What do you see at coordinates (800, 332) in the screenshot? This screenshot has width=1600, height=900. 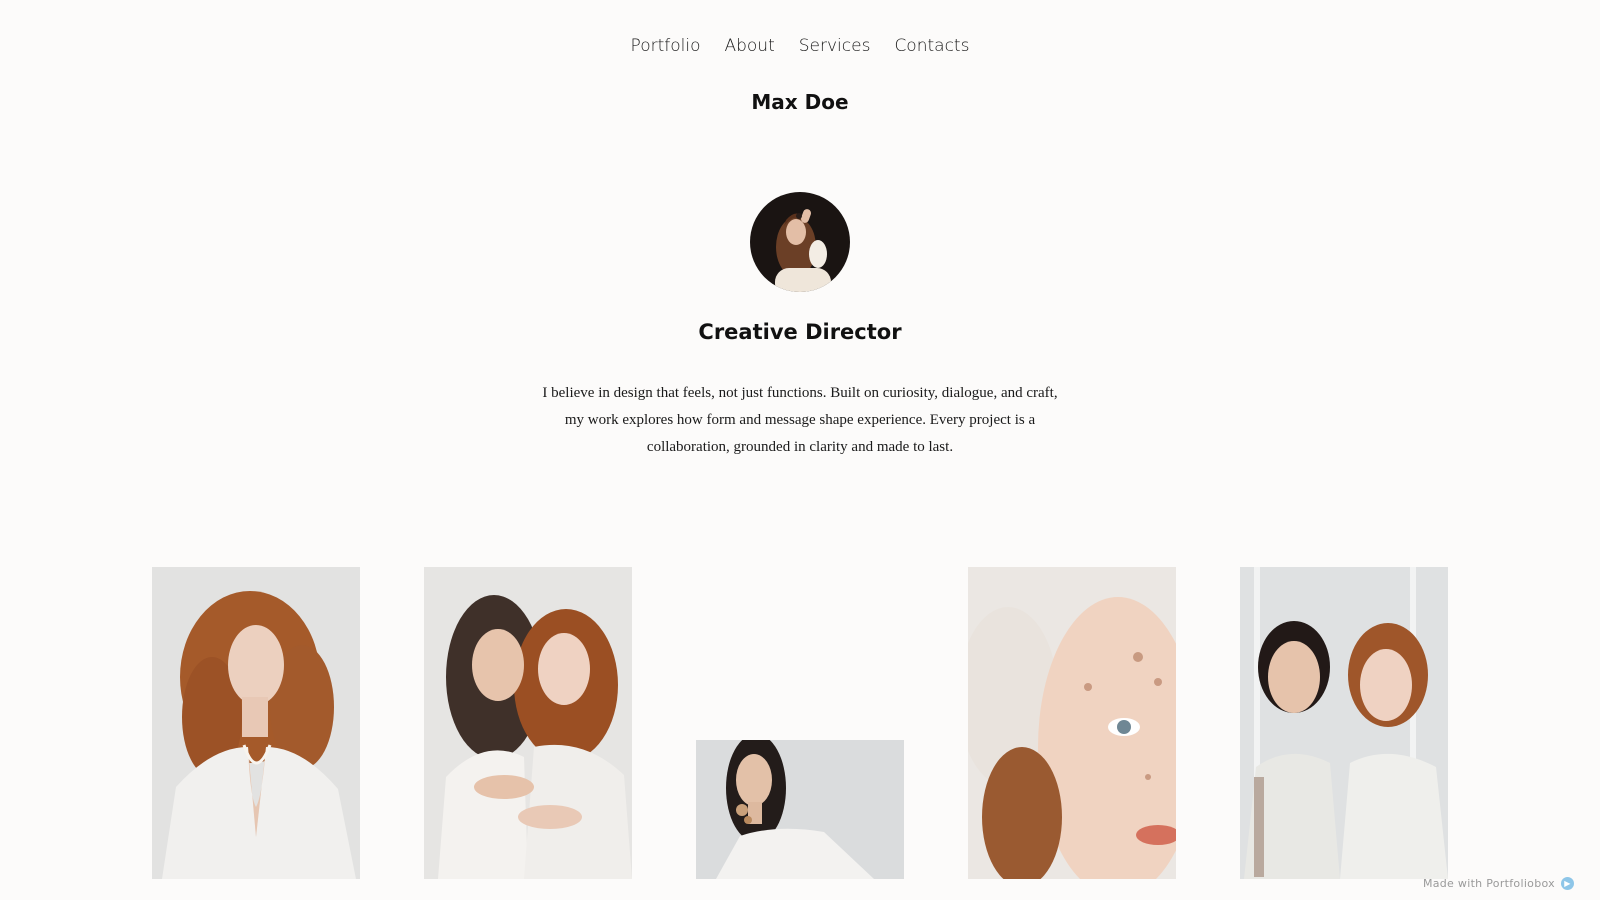 I see `role-heading: Creative Director` at bounding box center [800, 332].